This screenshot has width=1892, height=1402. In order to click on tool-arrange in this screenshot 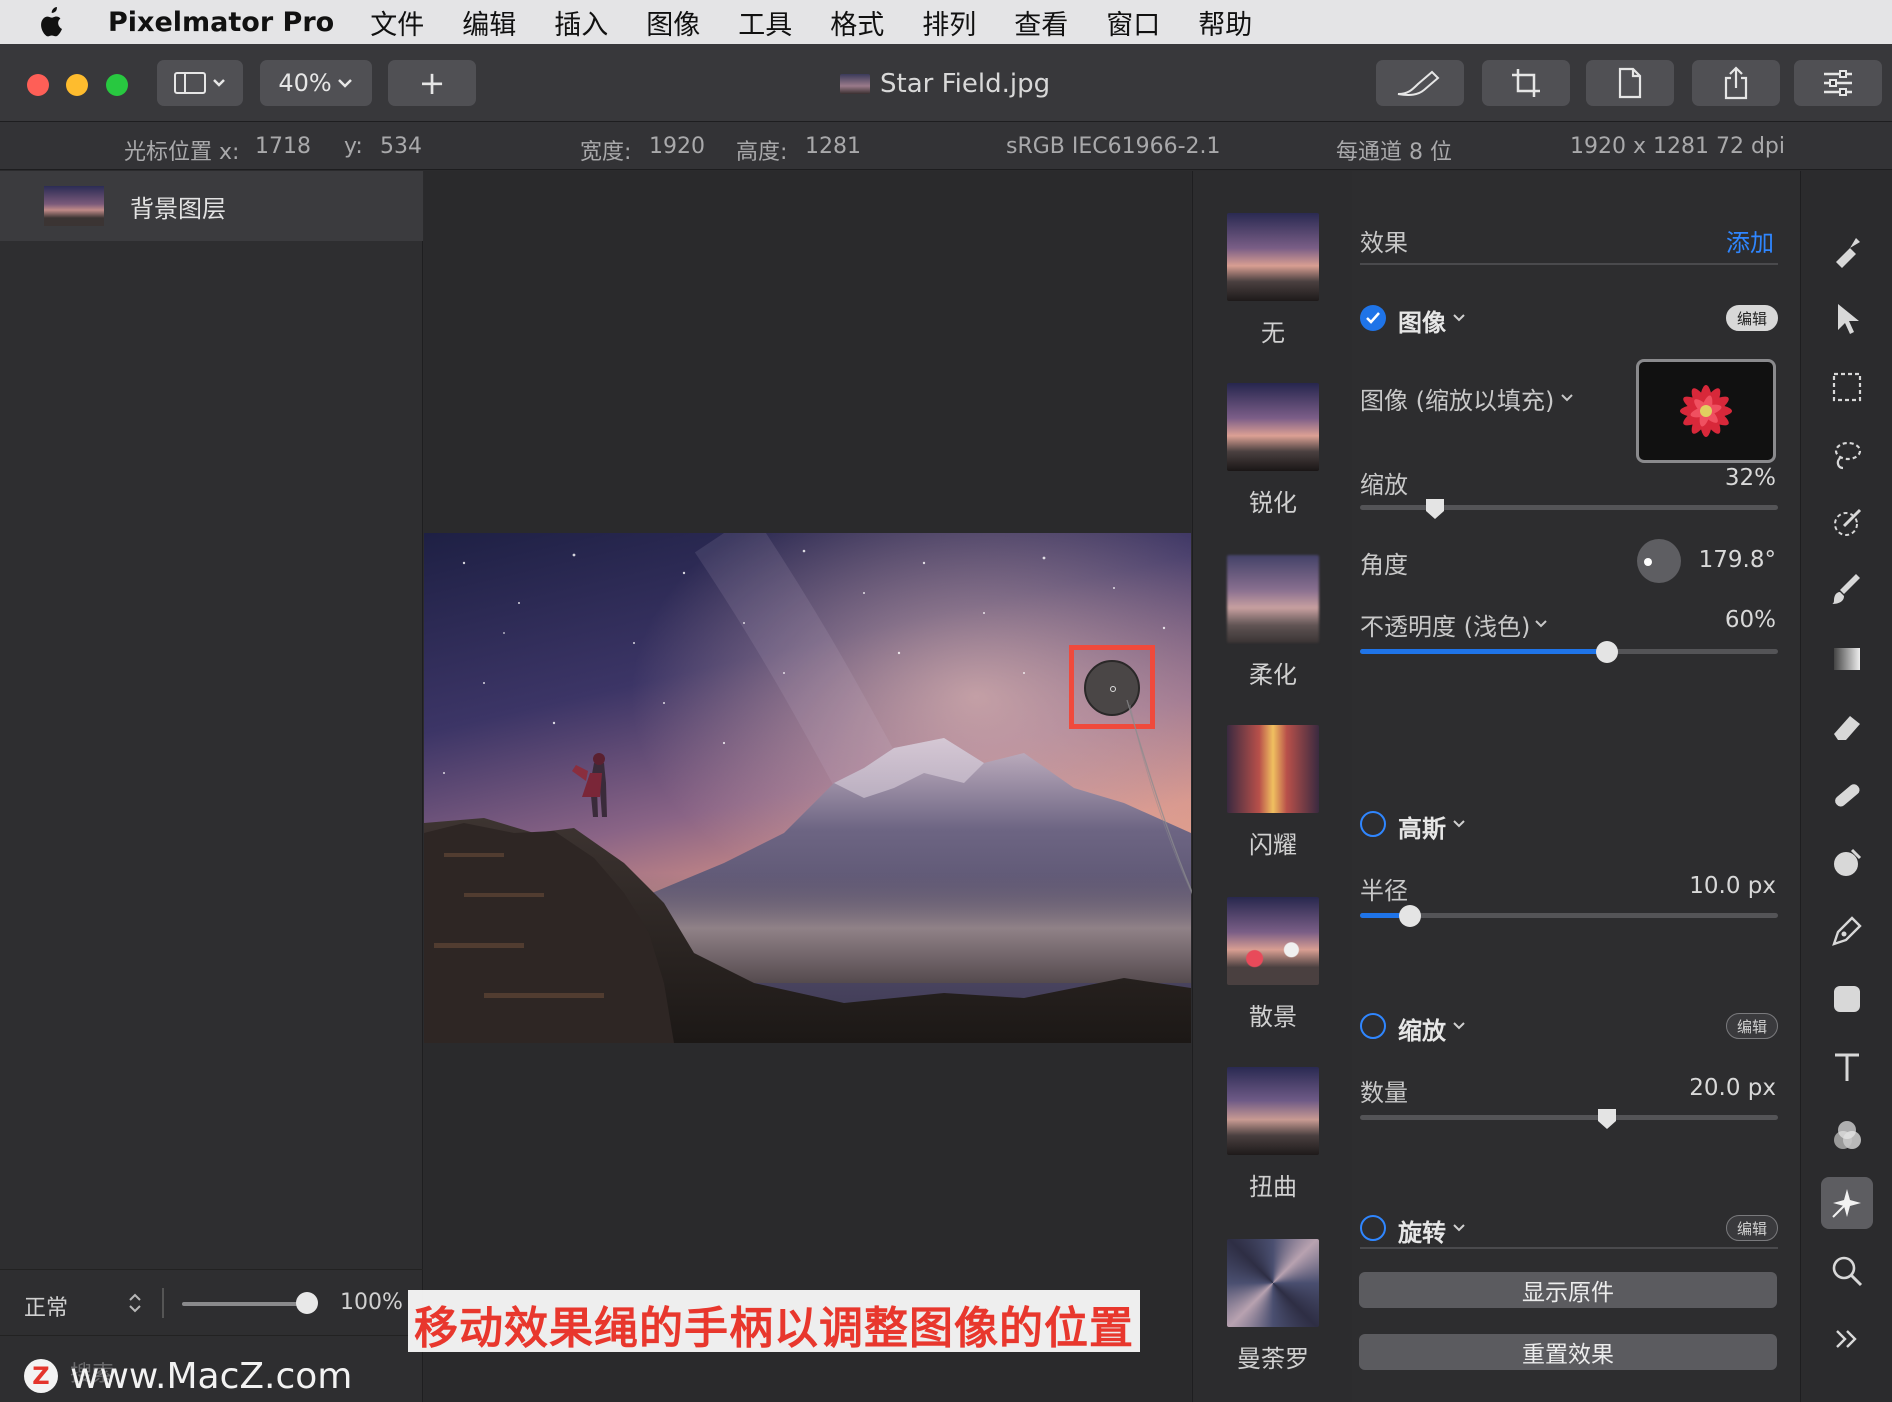, I will do `click(1847, 319)`.